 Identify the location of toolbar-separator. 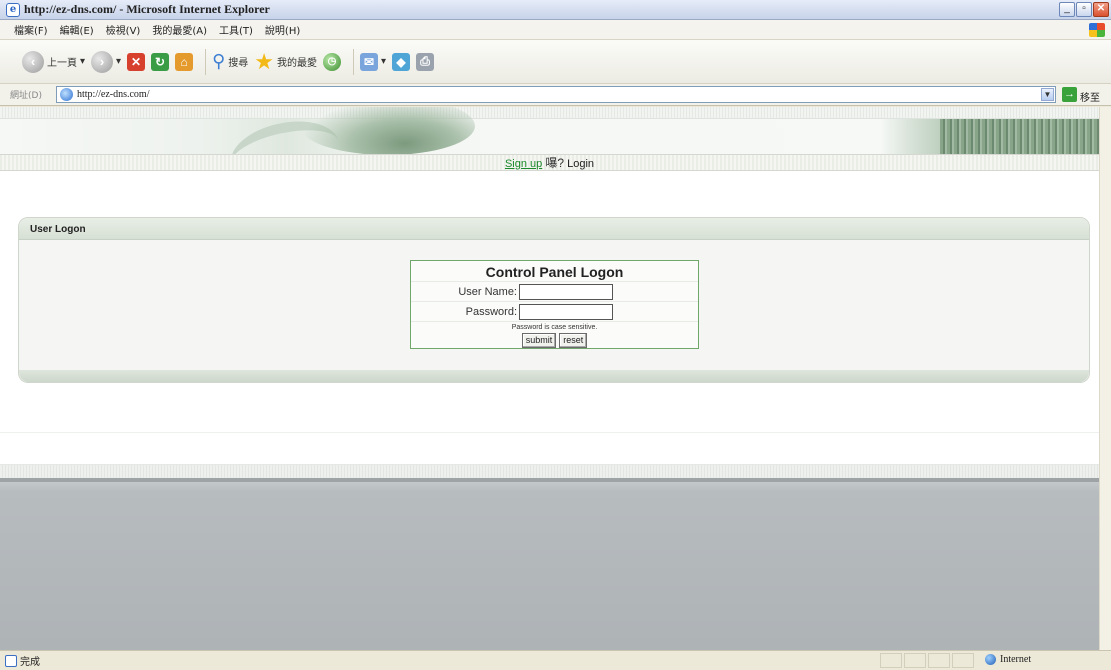
(206, 61).